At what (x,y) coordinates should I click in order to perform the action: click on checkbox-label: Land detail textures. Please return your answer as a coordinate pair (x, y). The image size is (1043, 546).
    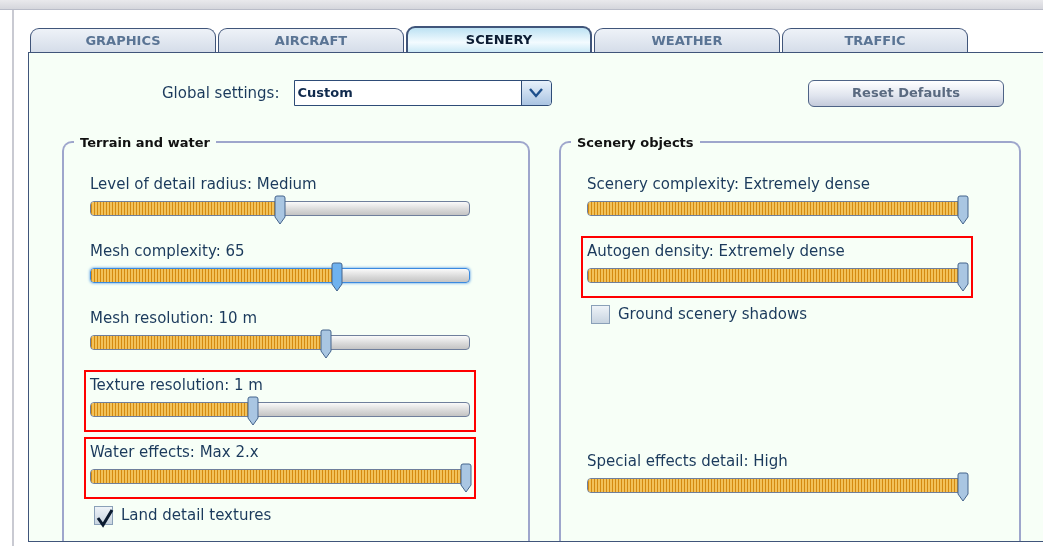
    Looking at the image, I should click on (196, 515).